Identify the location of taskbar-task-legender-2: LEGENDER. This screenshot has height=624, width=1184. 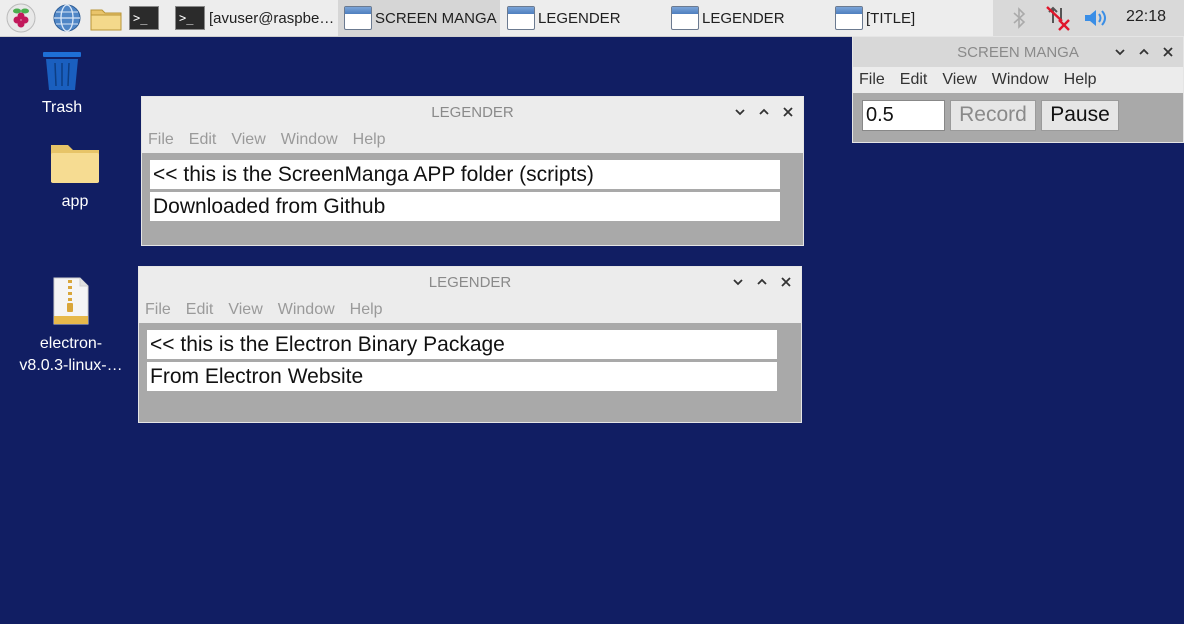
(746, 18).